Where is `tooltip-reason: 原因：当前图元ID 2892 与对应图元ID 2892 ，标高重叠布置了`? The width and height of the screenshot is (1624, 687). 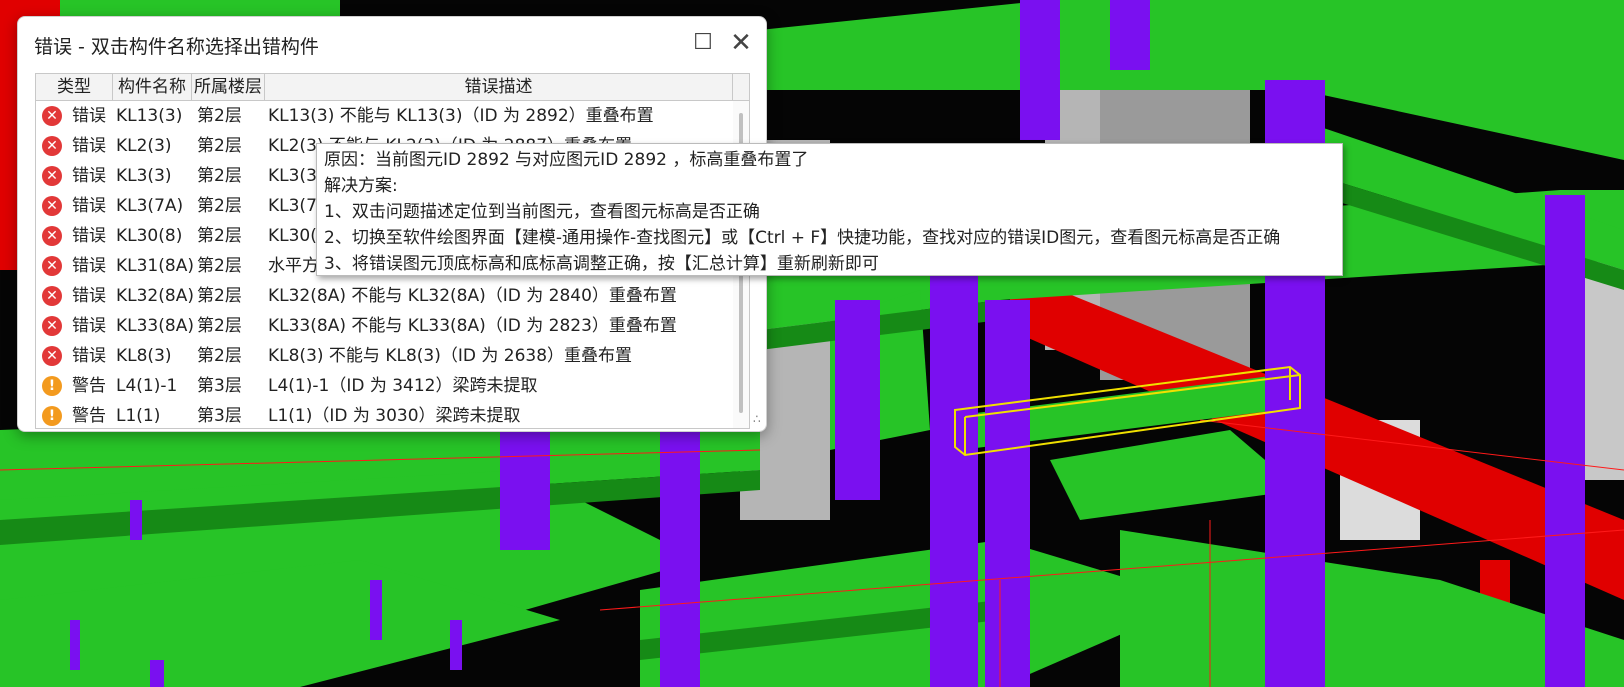
tooltip-reason: 原因：当前图元ID 2892 与对应图元ID 2892 ，标高重叠布置了 is located at coordinates (566, 160).